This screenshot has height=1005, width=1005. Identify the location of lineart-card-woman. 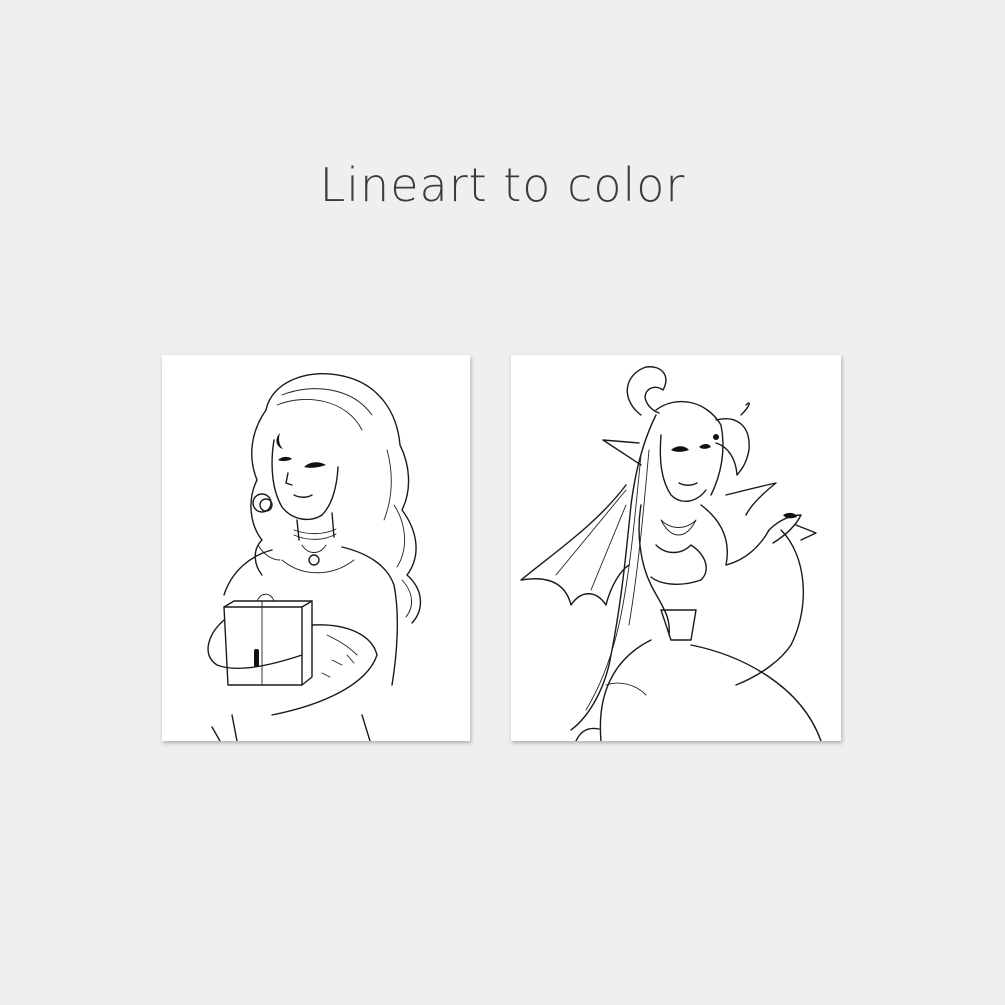
(316, 548).